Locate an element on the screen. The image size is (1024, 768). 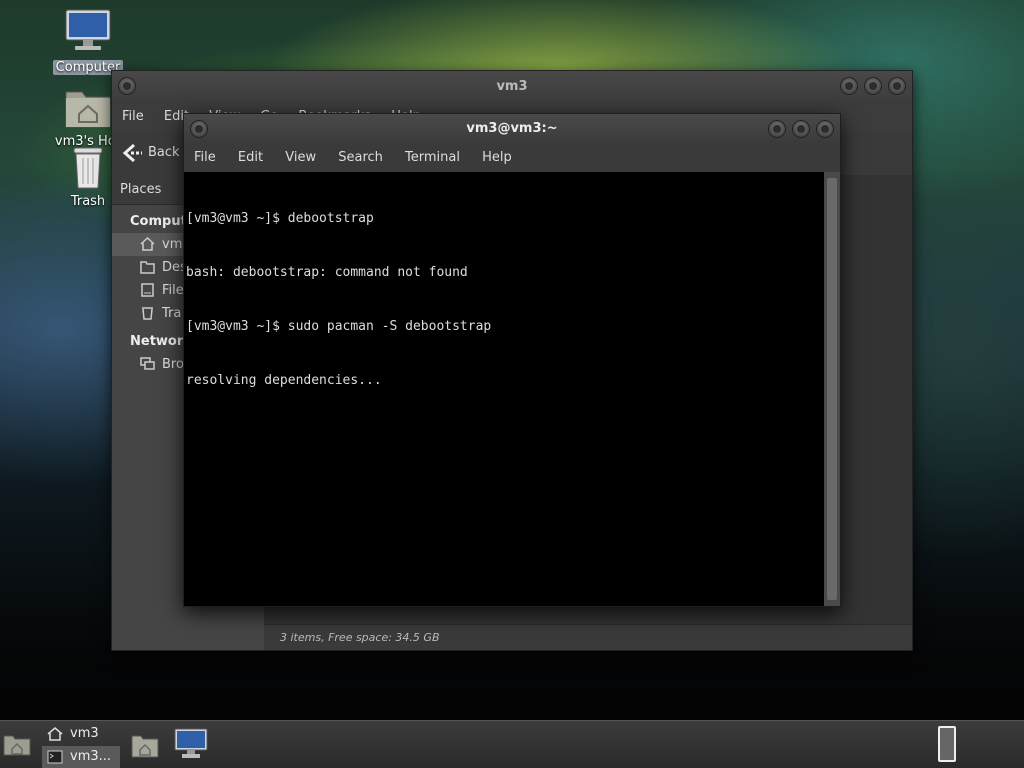
desktop-icon-computer: Computer is located at coordinates (88, 41).